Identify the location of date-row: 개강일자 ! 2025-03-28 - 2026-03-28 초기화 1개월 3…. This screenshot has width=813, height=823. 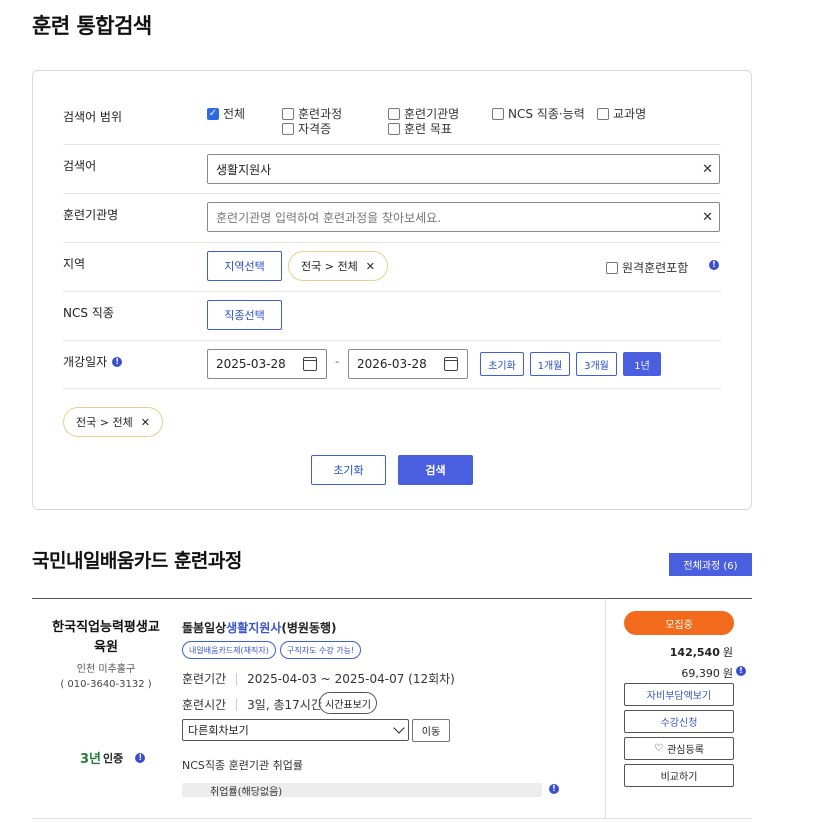
(392, 365).